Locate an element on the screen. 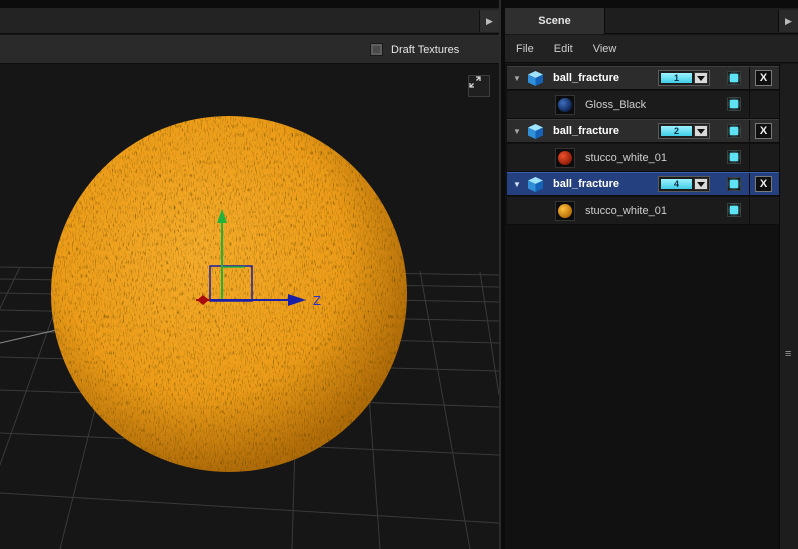 This screenshot has height=549, width=798. scene-tab-bar: Scene ▶ is located at coordinates (651, 21).